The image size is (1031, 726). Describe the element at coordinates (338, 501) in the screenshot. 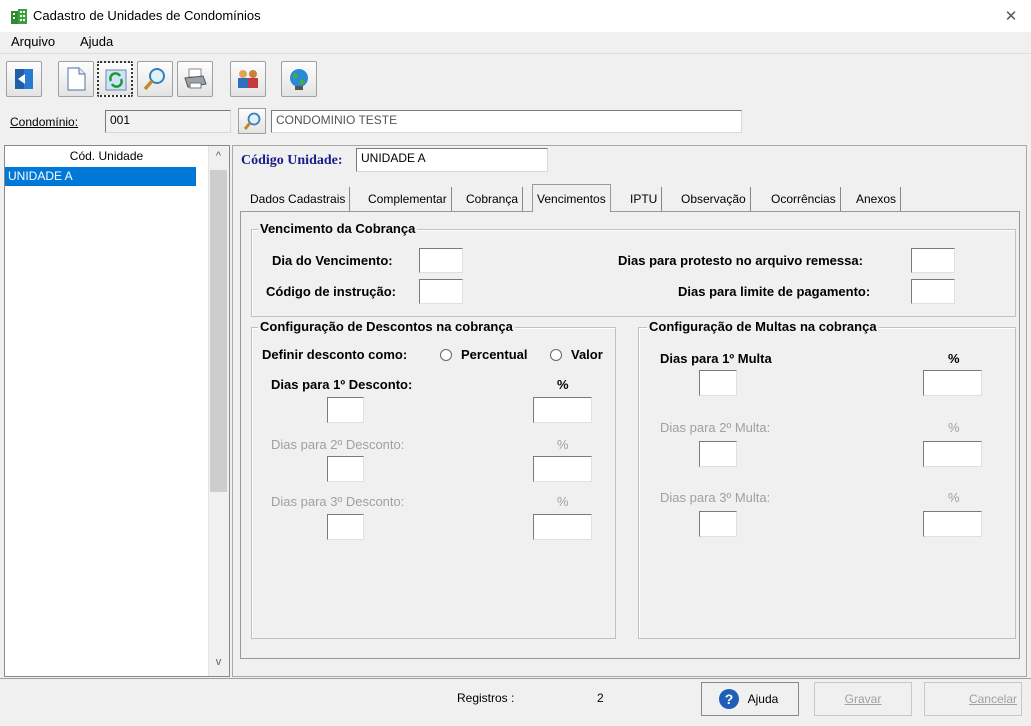

I see `desconto-3-label: Dias para 3º Desconto:` at that location.